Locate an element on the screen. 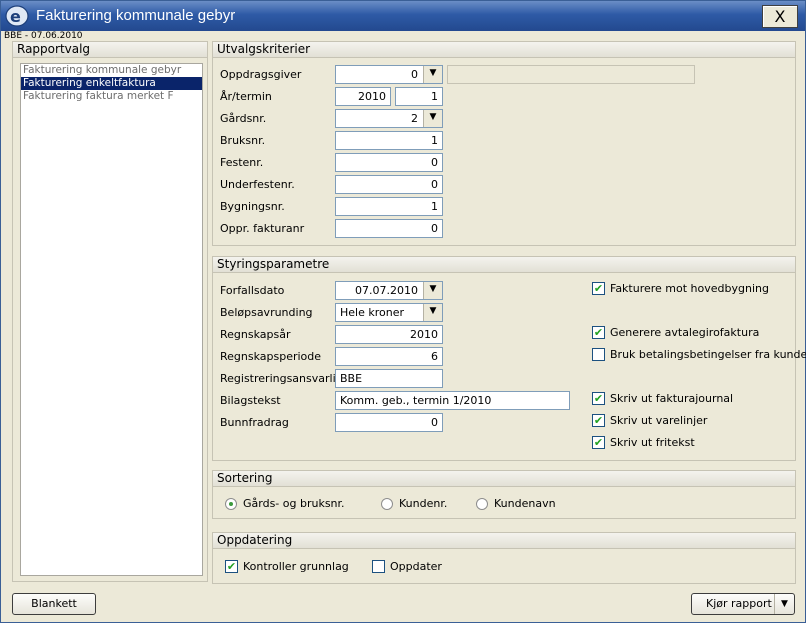 The width and height of the screenshot is (806, 623). rapportvalg-header: Rapportvalg is located at coordinates (110, 50).